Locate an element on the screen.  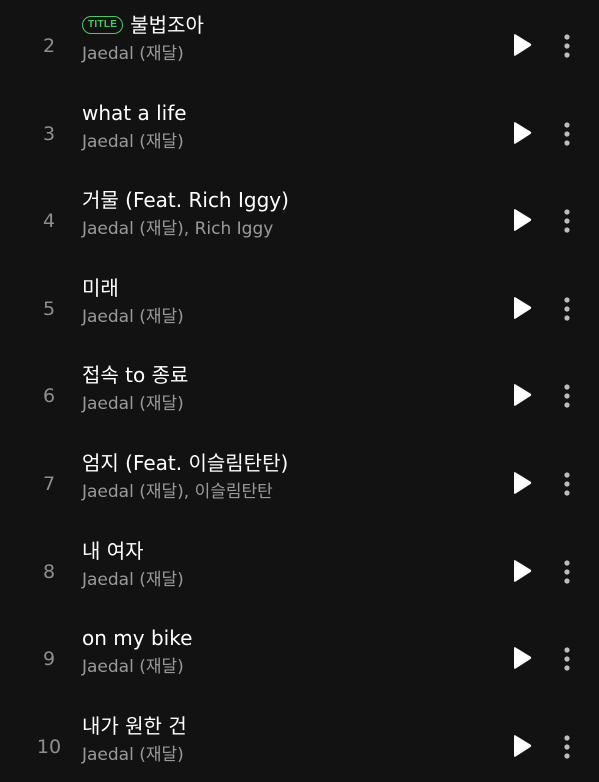
track-title: 거물 (Feat. Rich Iggy) is located at coordinates (280, 200).